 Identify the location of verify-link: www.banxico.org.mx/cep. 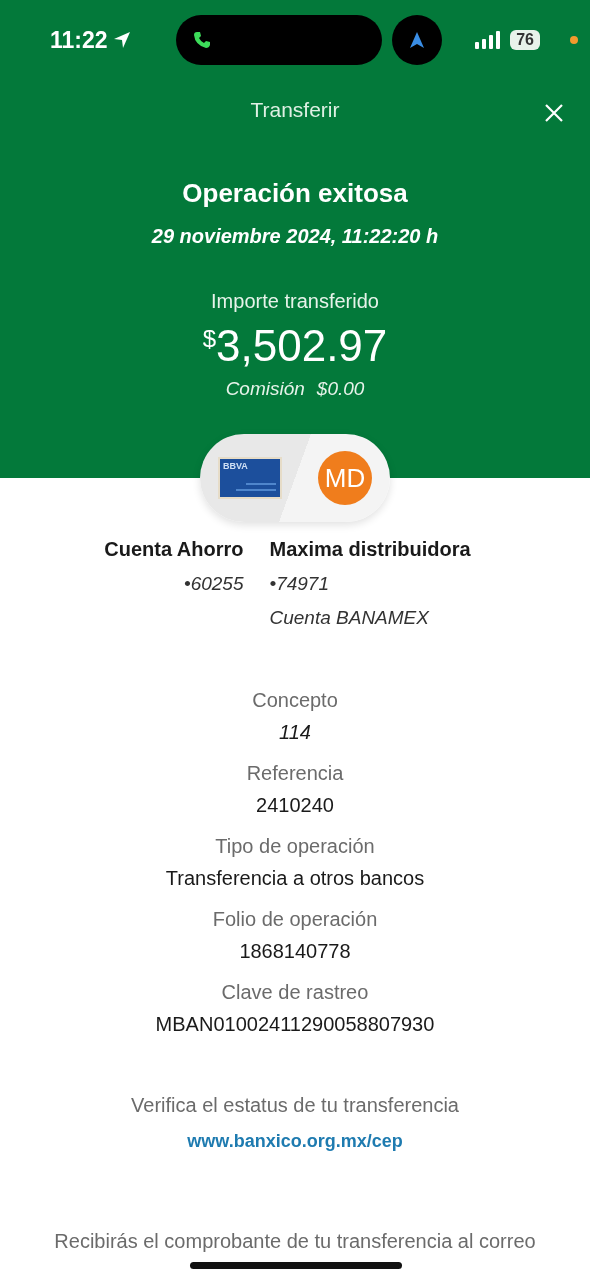
(295, 1141).